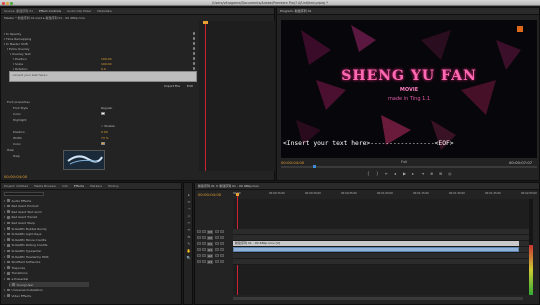  What do you see at coordinates (376, 243) in the screenshot?
I see `video-clip: 新建序列 01 - 00 480p.mov [V]` at bounding box center [376, 243].